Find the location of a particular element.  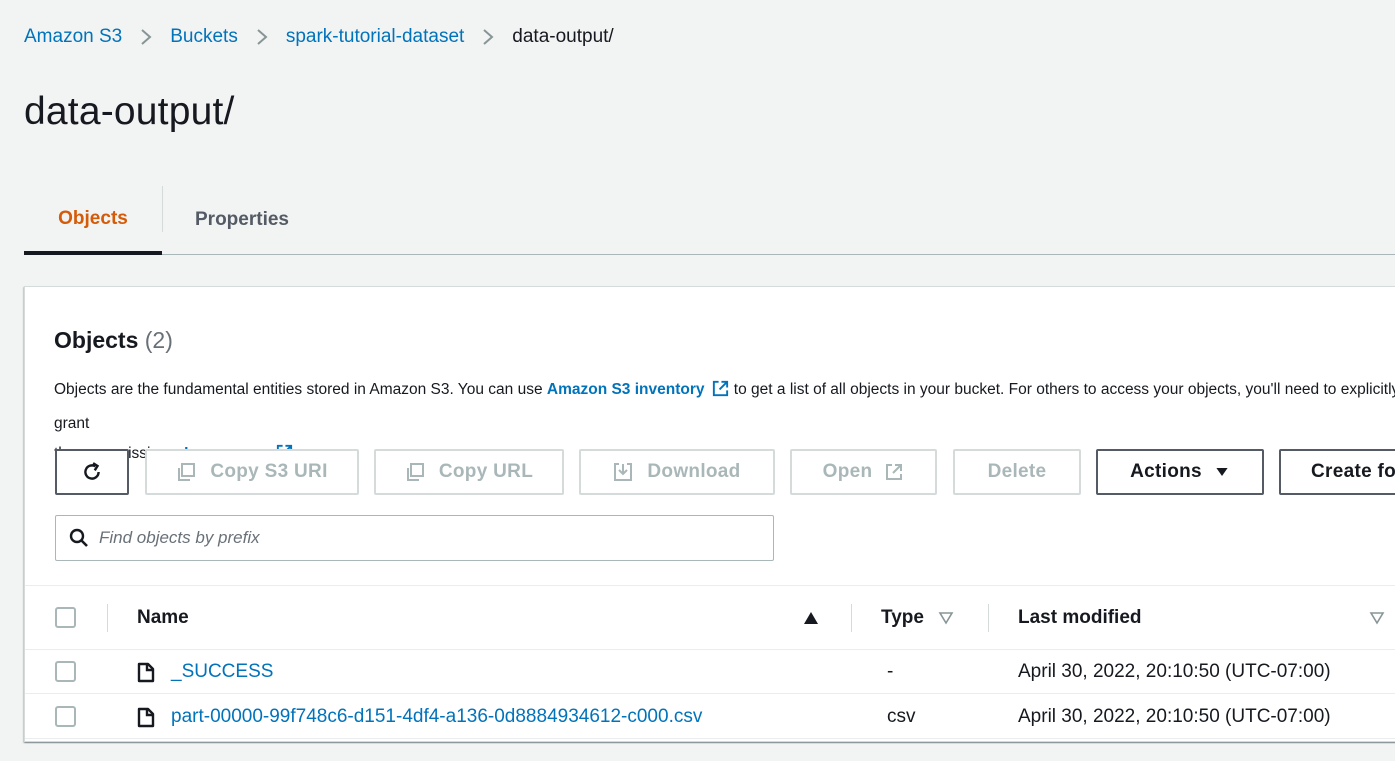

column-header-type: Type is located at coordinates (917, 618).